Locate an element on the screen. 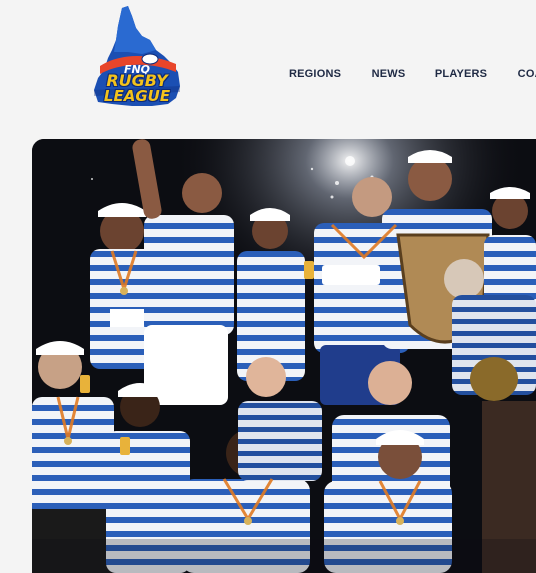 The image size is (536, 573). nav-item-news: NEWS is located at coordinates (389, 72).